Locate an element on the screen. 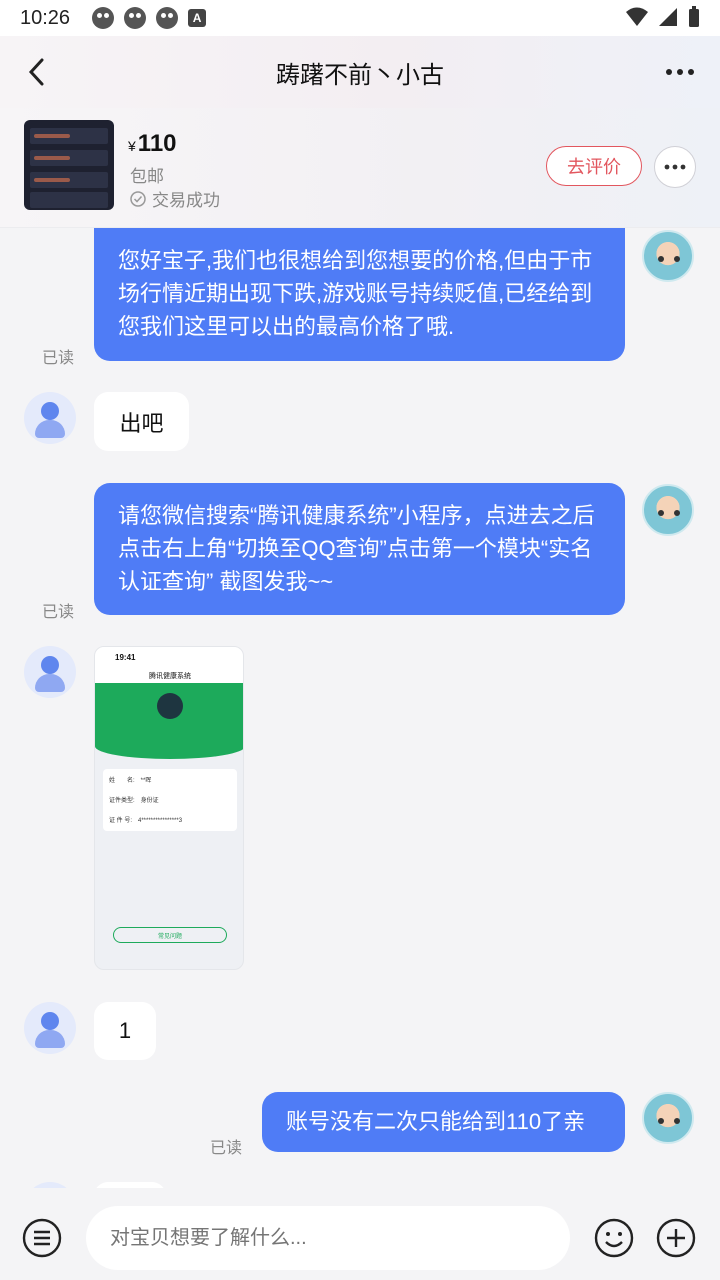 The width and height of the screenshot is (720, 1280). message-bubble-sent: 账号没有二次只能给到110了亲 is located at coordinates (443, 1122).